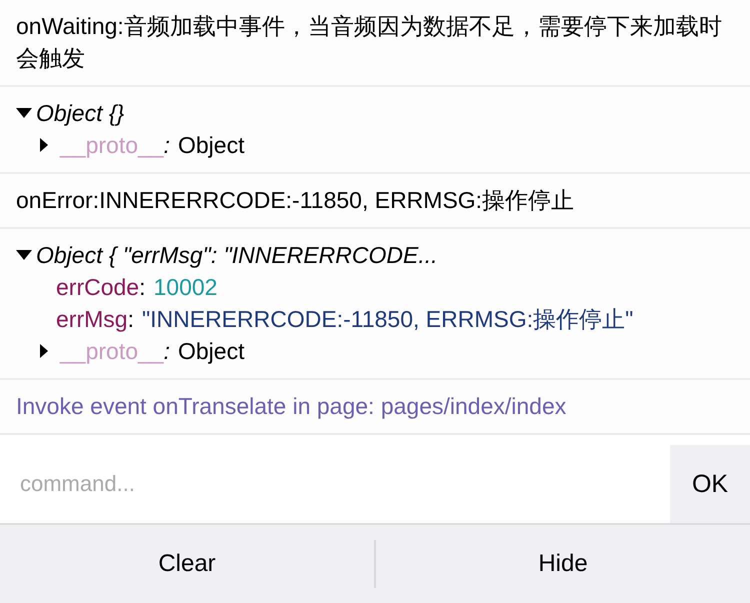  What do you see at coordinates (296, 200) in the screenshot?
I see `log-message: onError:INNERERRCODE:-11850, ERRMSG:操作停止` at bounding box center [296, 200].